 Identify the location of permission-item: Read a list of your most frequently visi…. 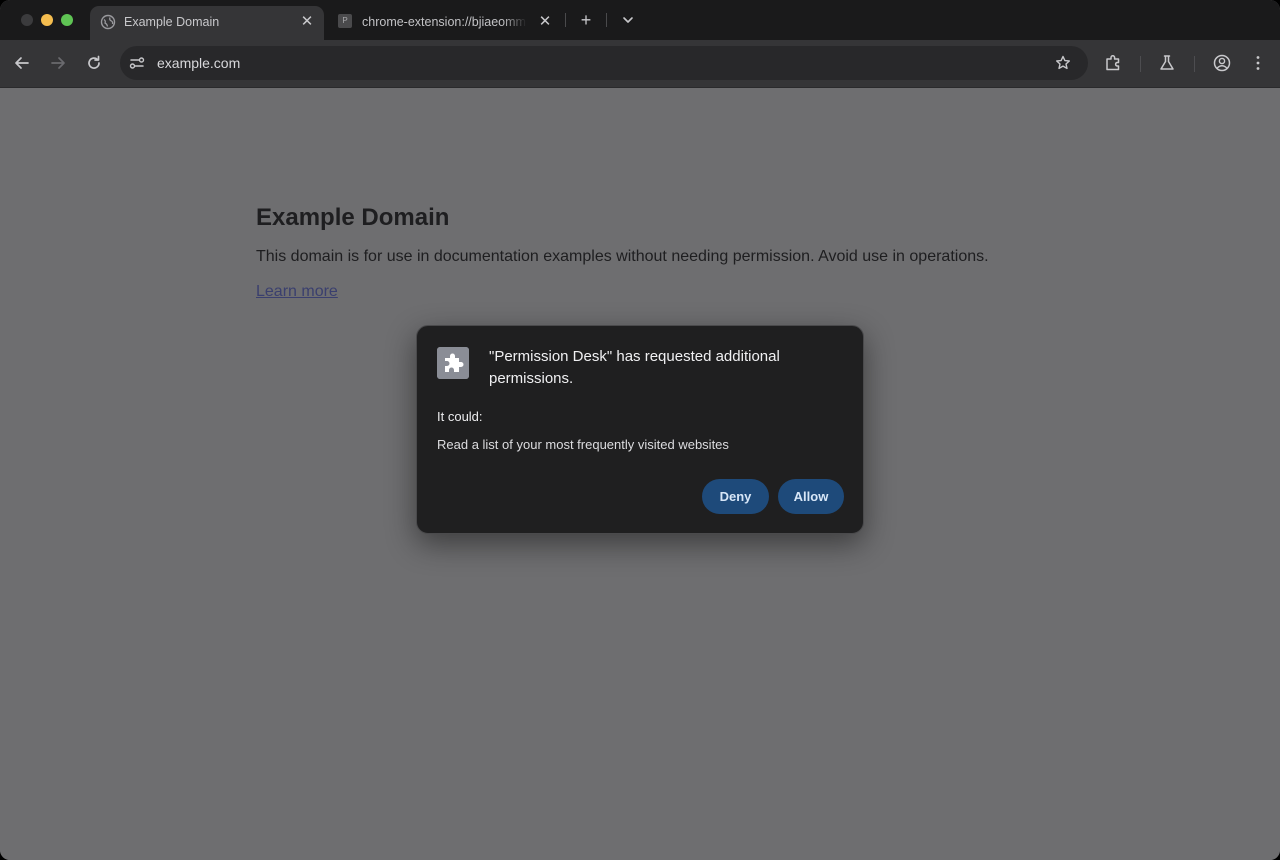
(583, 444).